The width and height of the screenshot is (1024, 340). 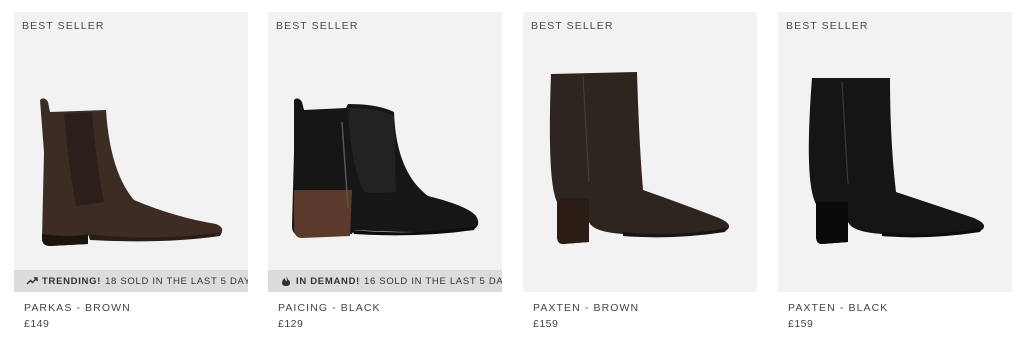 I want to click on in-demand-banner: IN DEMAND! 16 SOLD IN THE LAST 5 DAYS, so click(x=385, y=281).